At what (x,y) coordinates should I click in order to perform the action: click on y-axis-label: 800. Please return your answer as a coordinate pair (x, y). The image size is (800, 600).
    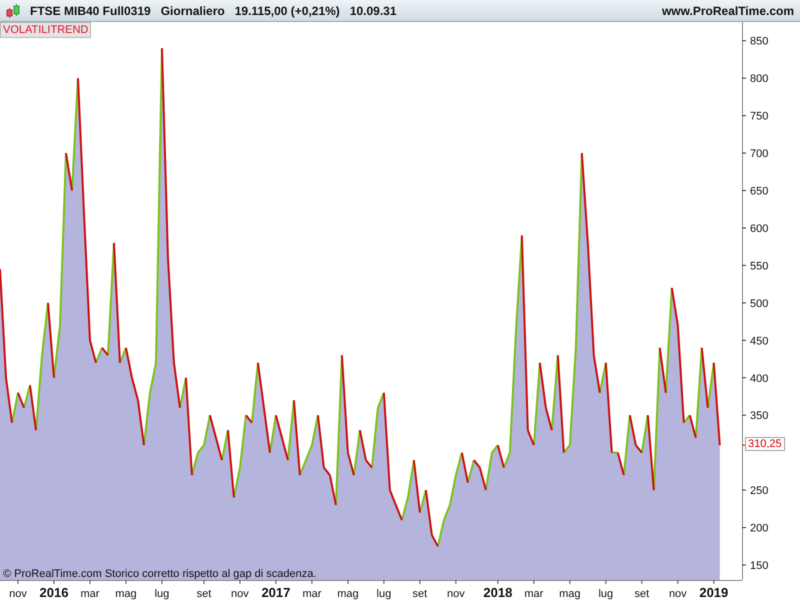
    Looking at the image, I should click on (759, 79).